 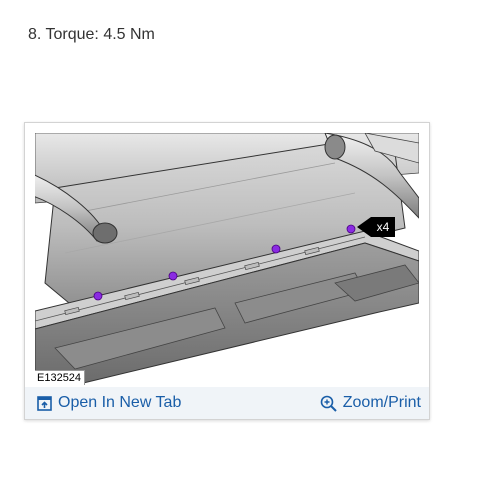 I want to click on figure-action-bar: Open In New Tab Zoom/Print, so click(x=227, y=403).